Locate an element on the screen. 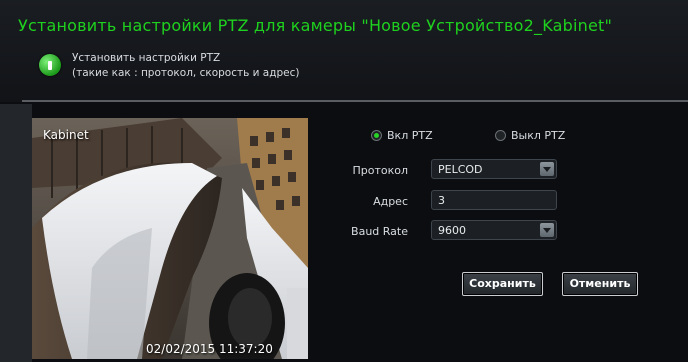 The width and height of the screenshot is (688, 362). baud-rate-label: Baud Rate is located at coordinates (379, 231).